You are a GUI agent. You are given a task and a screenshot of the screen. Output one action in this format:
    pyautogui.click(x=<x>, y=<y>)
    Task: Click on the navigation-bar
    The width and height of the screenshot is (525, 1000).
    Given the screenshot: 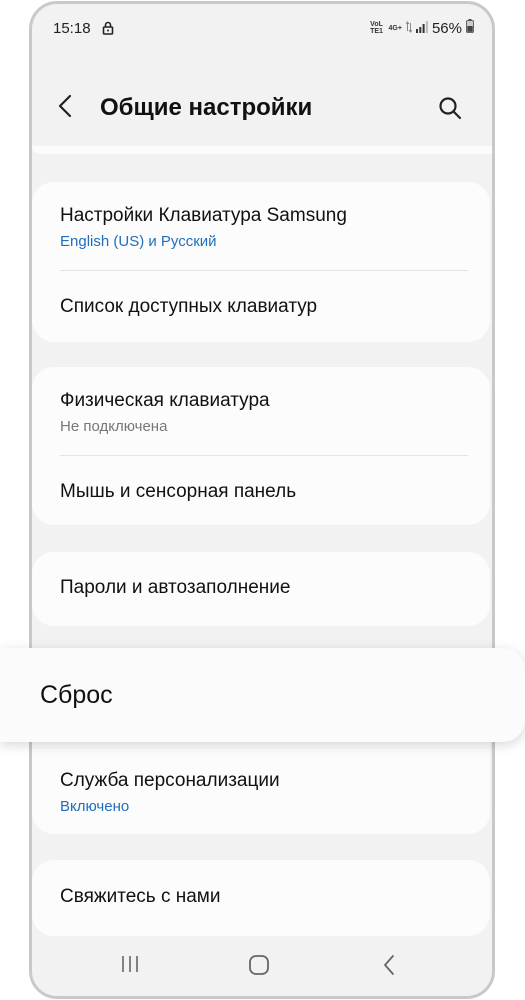 What is the action you would take?
    pyautogui.click(x=262, y=966)
    